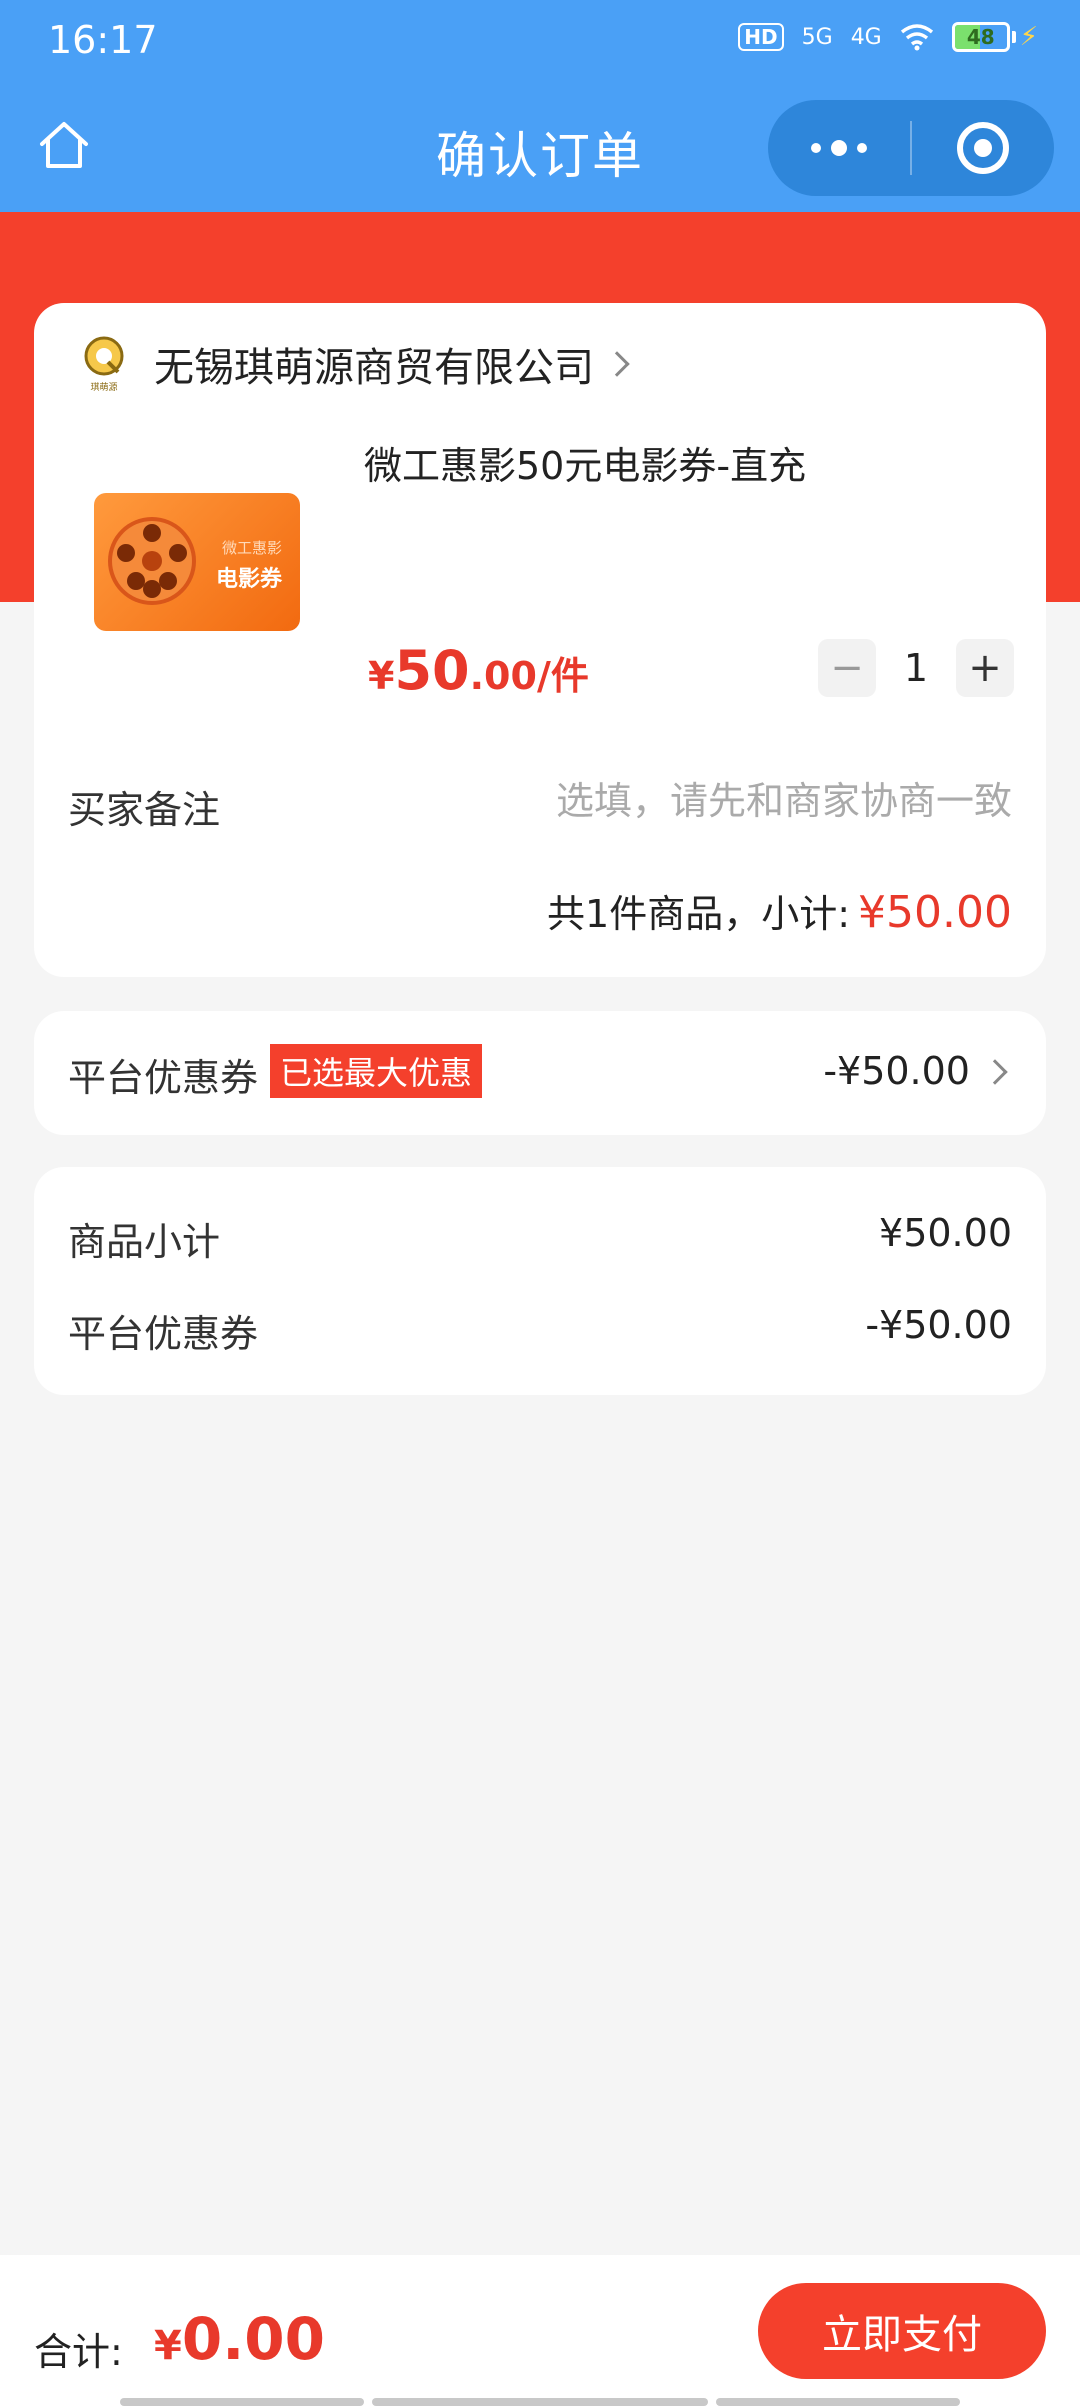  What do you see at coordinates (847, 668) in the screenshot?
I see `decrease-button: −` at bounding box center [847, 668].